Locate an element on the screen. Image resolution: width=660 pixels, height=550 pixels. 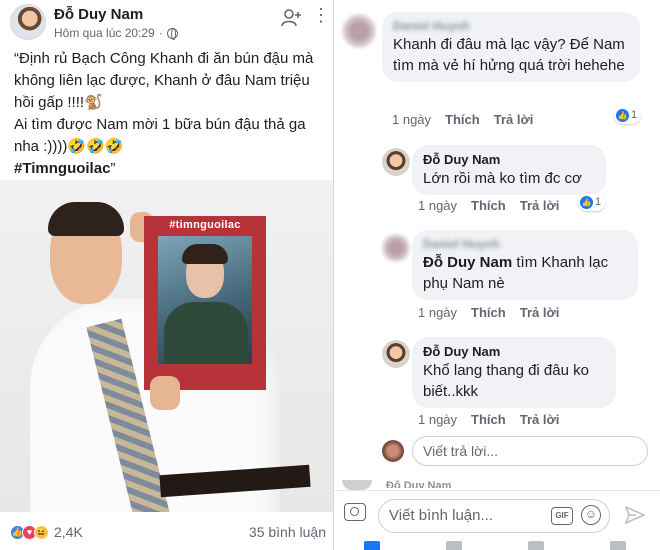
tagged-user-link: Đỗ Duy Nam is located at coordinates (467, 262).